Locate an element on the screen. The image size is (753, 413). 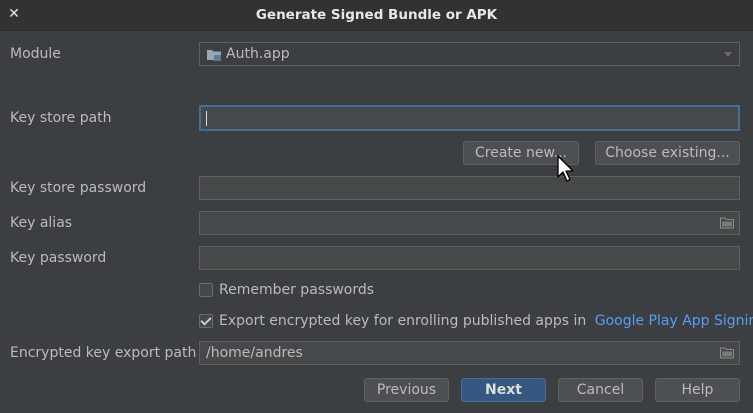
cancel-button: Cancel is located at coordinates (600, 390).